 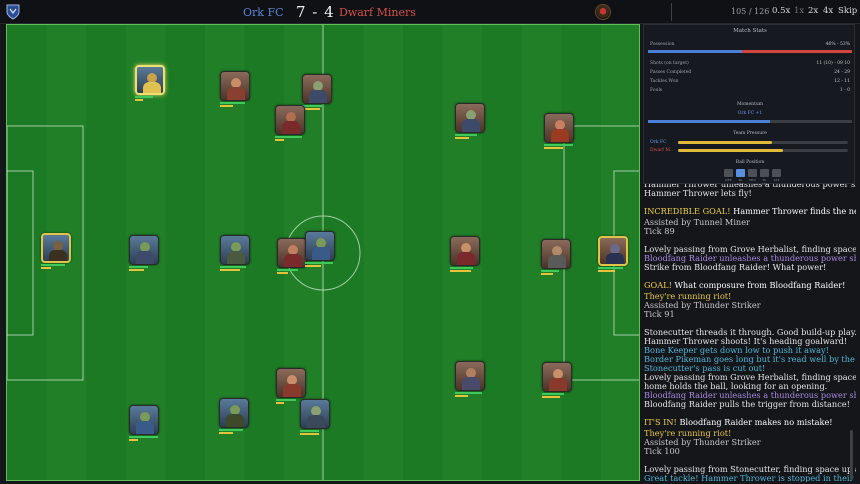 What do you see at coordinates (377, 12) in the screenshot?
I see `away-team-name: Dwarf Miners` at bounding box center [377, 12].